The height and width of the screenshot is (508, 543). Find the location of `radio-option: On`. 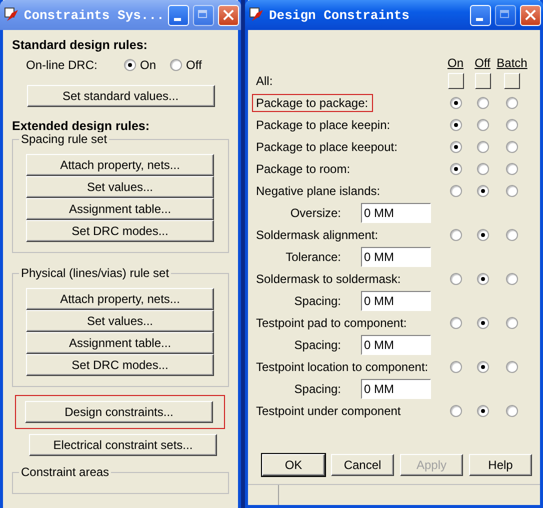

radio-option: On is located at coordinates (140, 65).